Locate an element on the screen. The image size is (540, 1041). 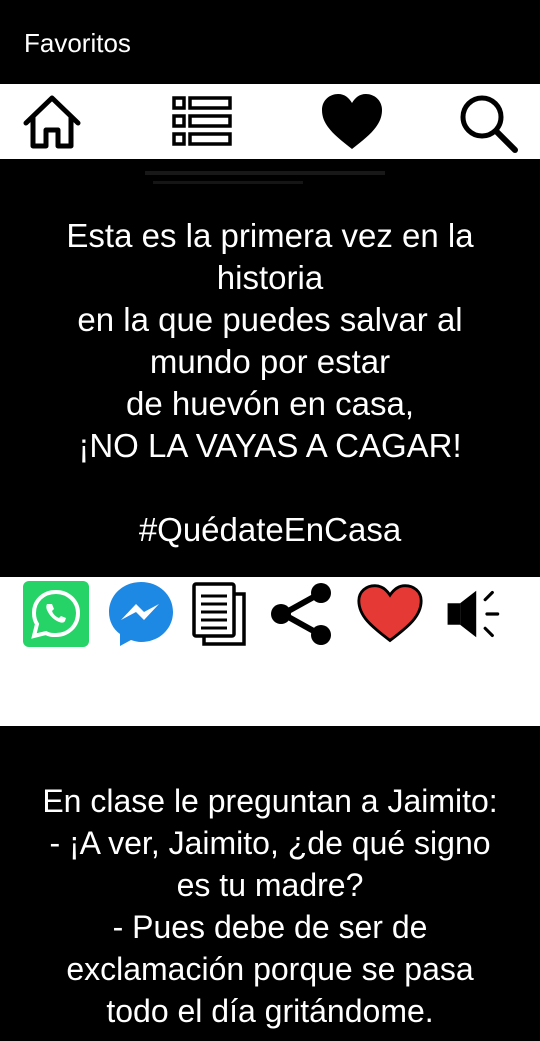
share-icon is located at coordinates (301, 614).